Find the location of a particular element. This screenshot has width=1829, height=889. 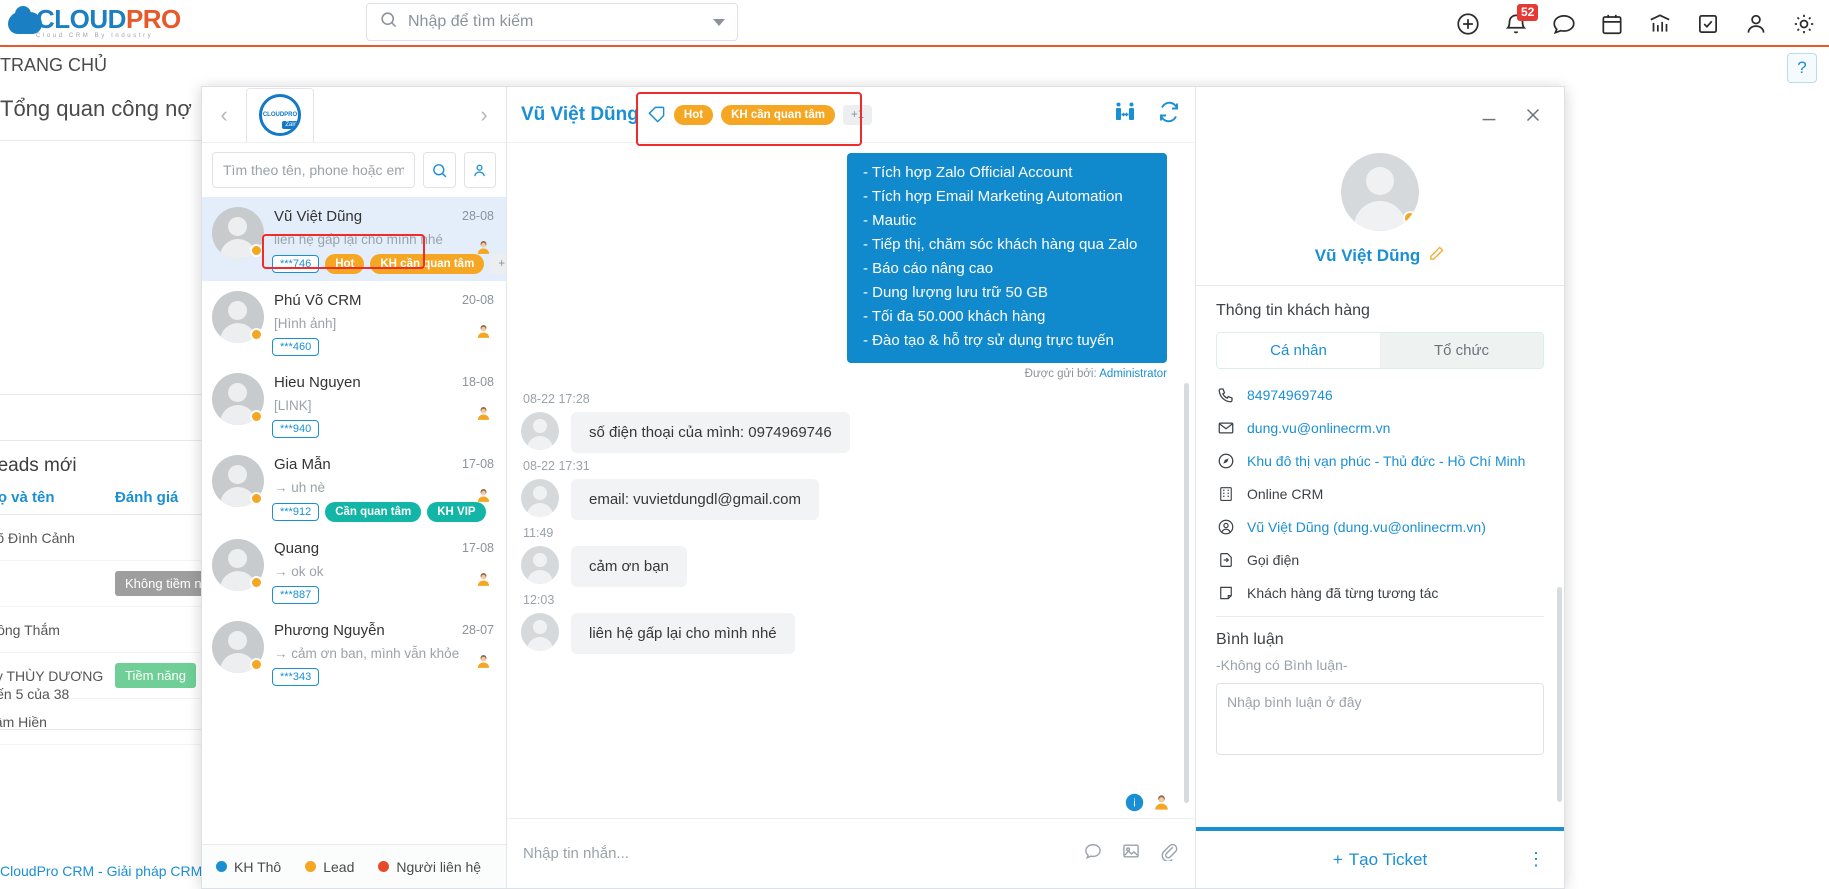

contact-search-input is located at coordinates (313, 170).